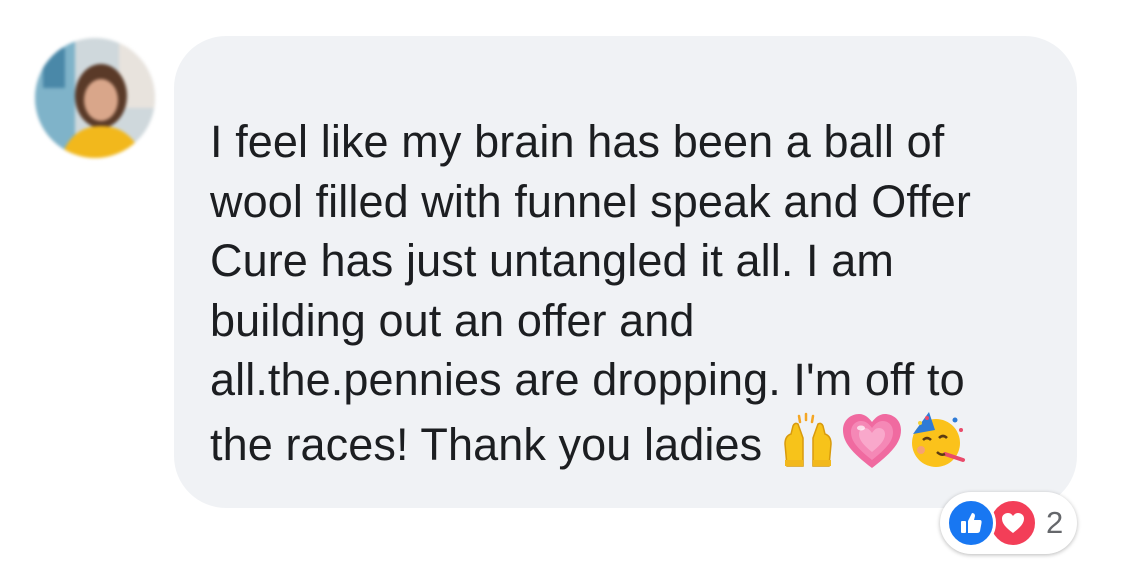 Image resolution: width=1125 pixels, height=586 pixels. Describe the element at coordinates (937, 440) in the screenshot. I see `partying-face-icon` at that location.